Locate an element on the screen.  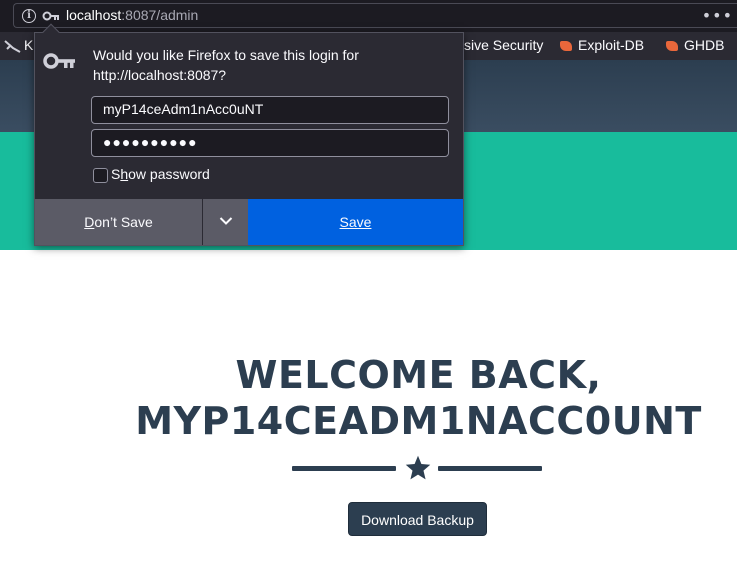
url-host: localhost is located at coordinates (94, 15).